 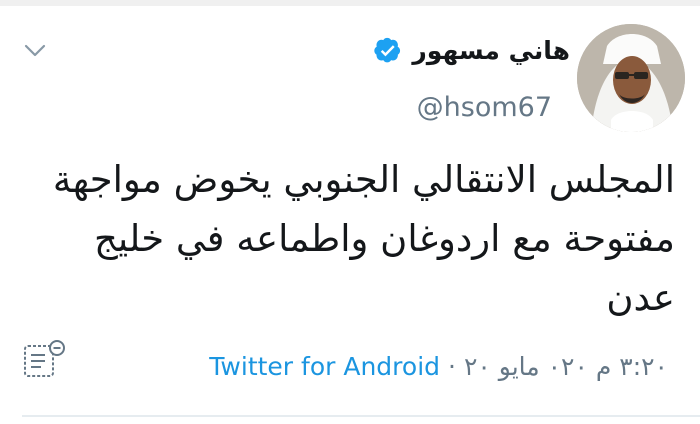 What do you see at coordinates (491, 50) in the screenshot?
I see `author-name: هاني مسهور` at bounding box center [491, 50].